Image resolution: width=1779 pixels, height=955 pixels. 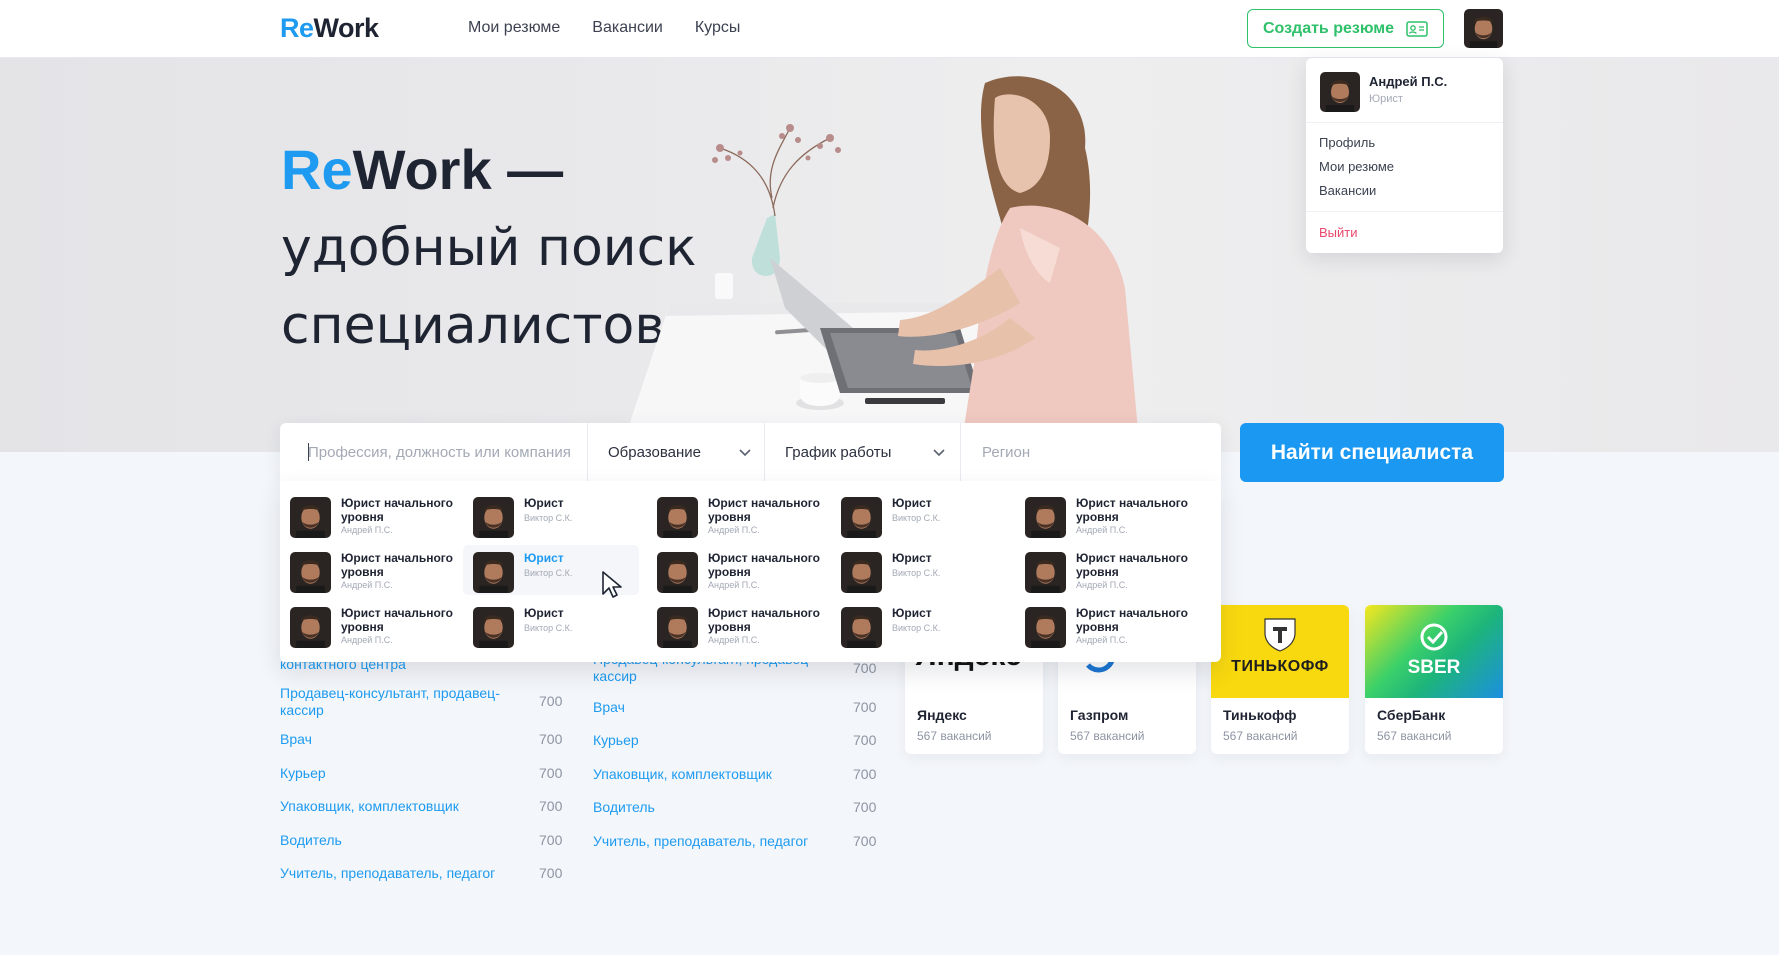 What do you see at coordinates (1434, 651) in the screenshot?
I see `sber-logo` at bounding box center [1434, 651].